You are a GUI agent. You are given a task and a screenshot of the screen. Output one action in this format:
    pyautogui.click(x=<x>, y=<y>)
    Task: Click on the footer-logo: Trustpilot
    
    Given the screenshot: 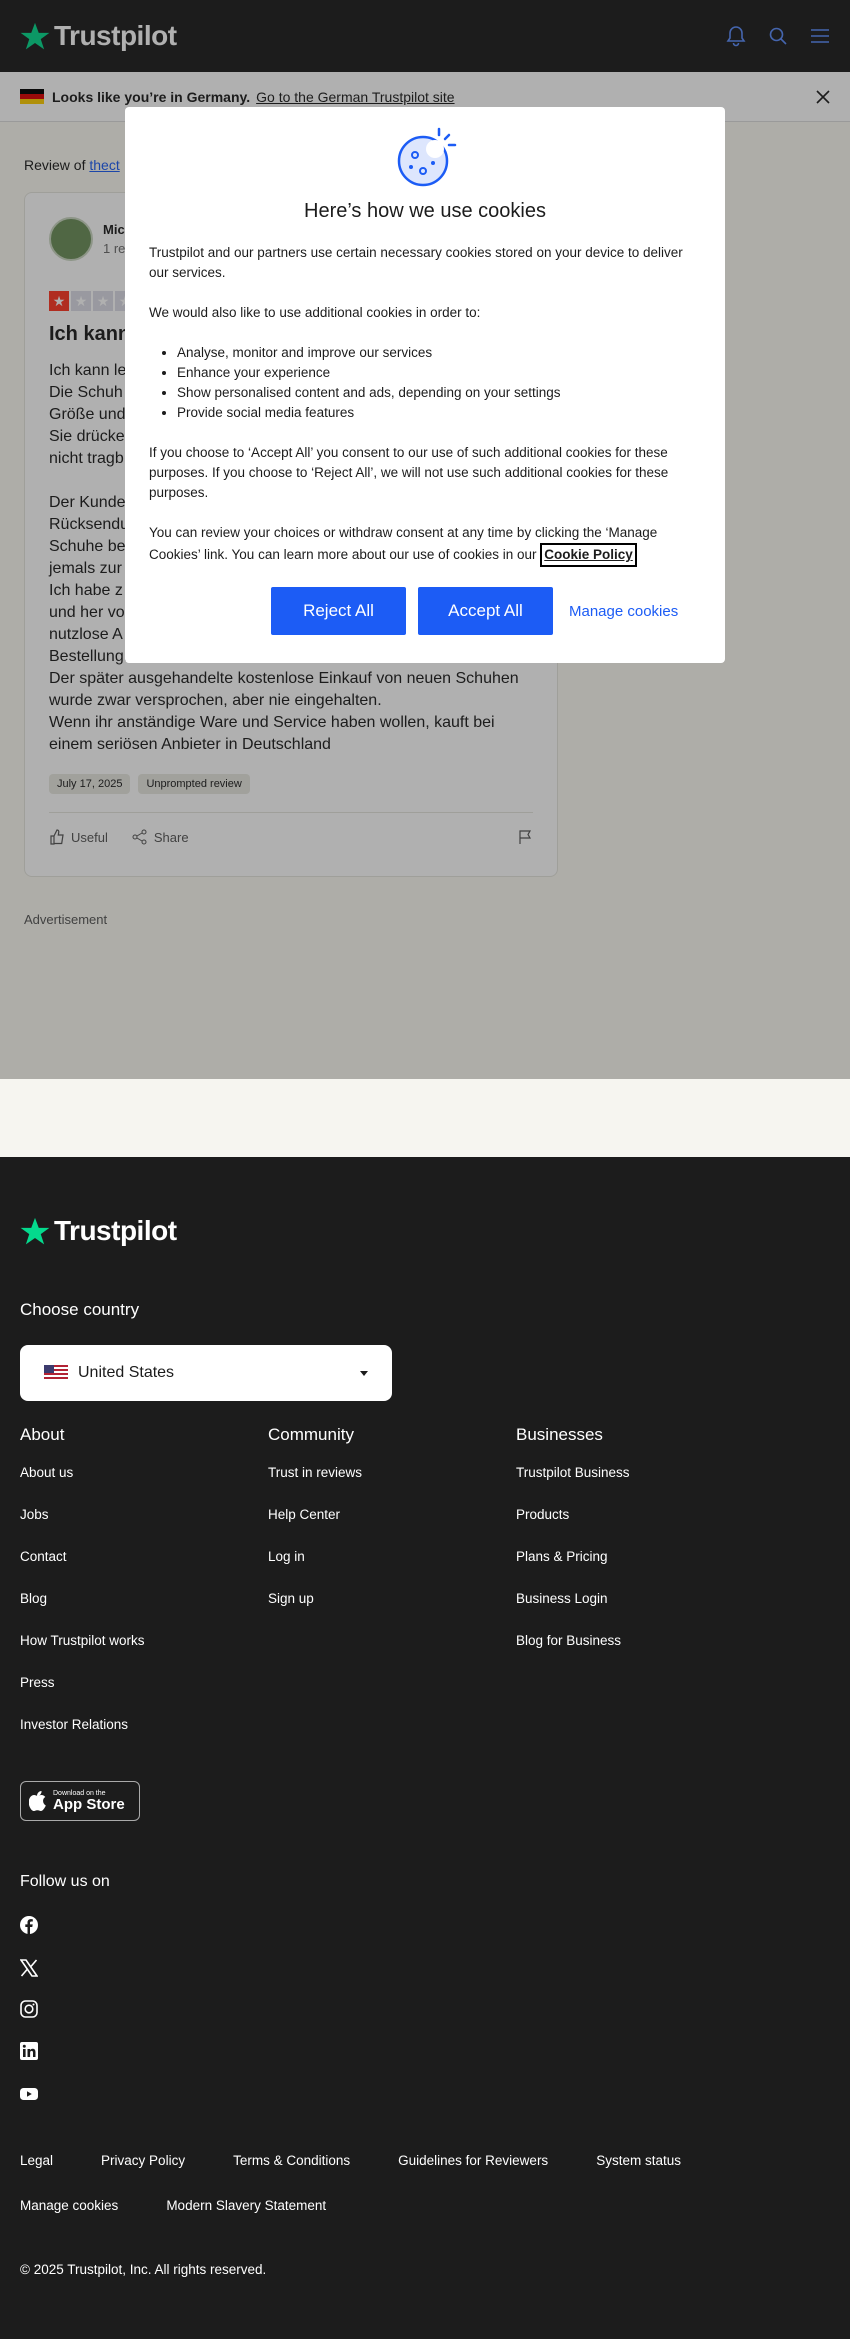 What is the action you would take?
    pyautogui.click(x=98, y=1231)
    